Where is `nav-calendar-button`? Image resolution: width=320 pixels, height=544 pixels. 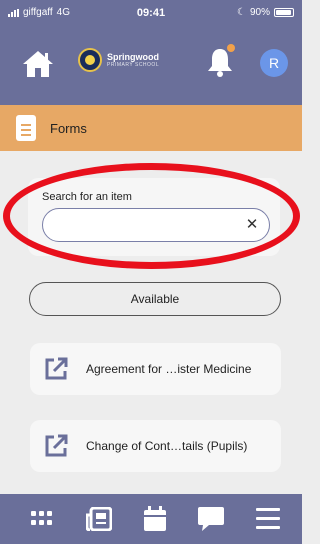 nav-calendar-button is located at coordinates (155, 519).